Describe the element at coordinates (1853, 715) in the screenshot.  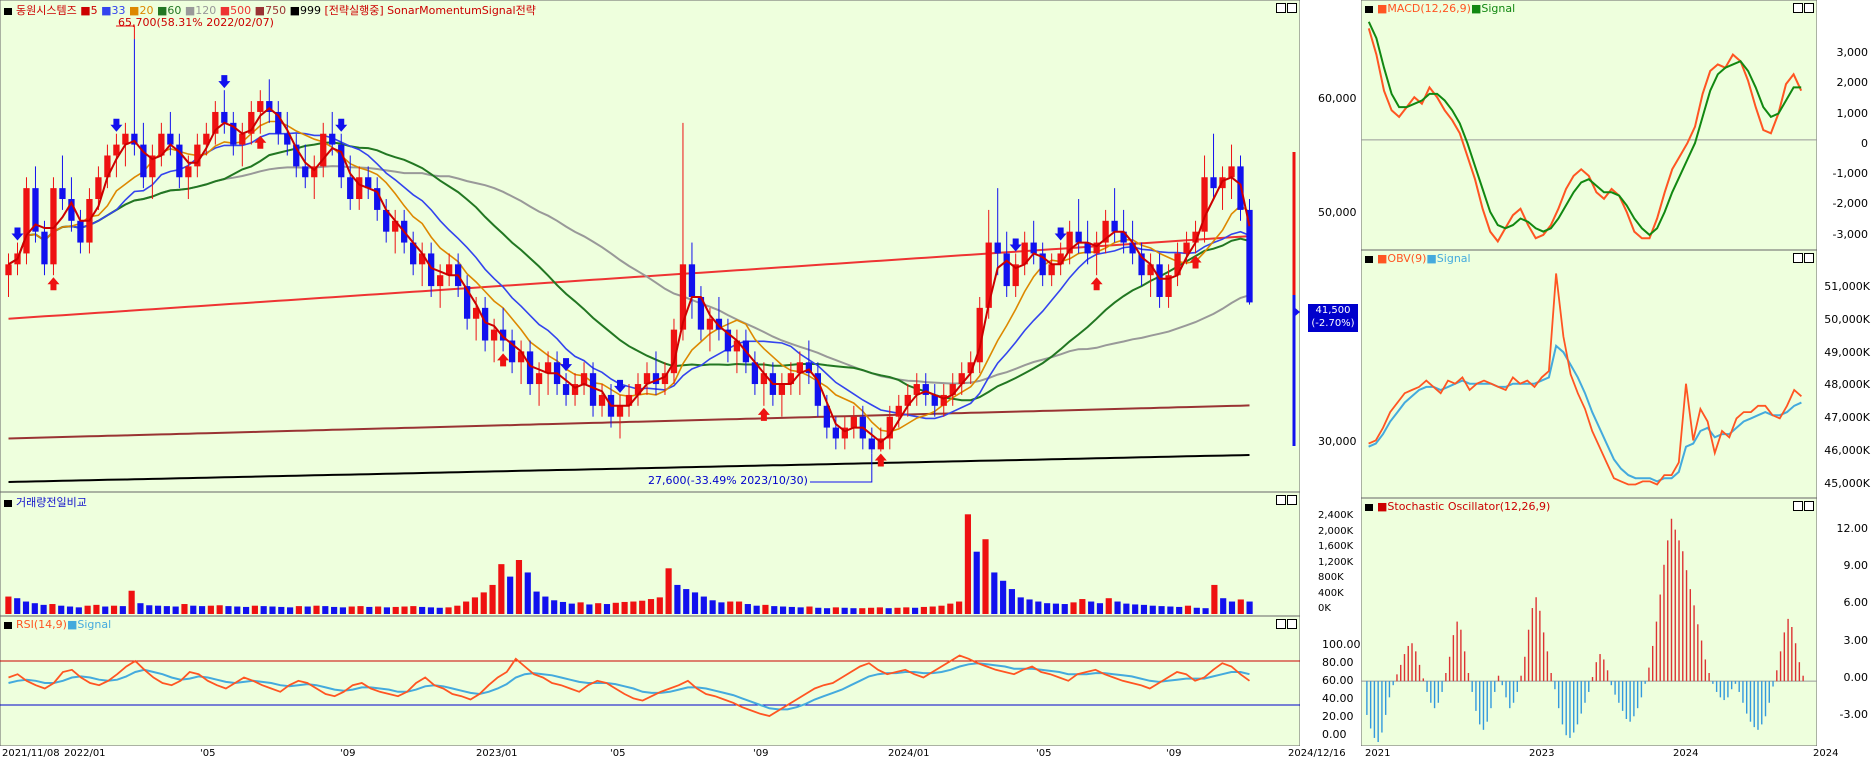
I see `stoch-tick: -3.00` at that location.